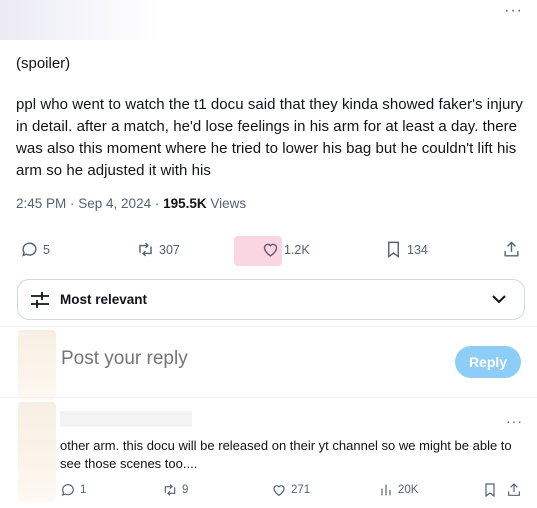 This screenshot has height=508, width=537. Describe the element at coordinates (301, 490) in the screenshot. I see `reply-like-count: 271` at that location.